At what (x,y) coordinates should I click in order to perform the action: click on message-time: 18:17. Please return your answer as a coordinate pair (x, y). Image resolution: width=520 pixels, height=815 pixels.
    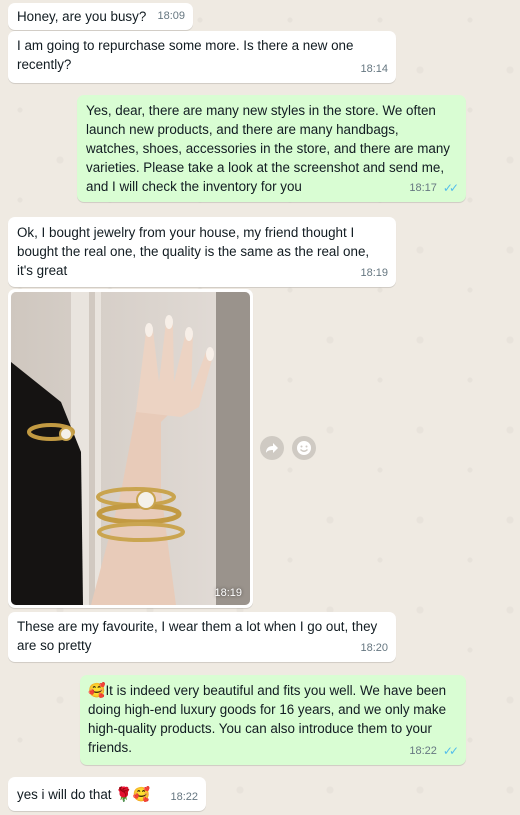
    Looking at the image, I should click on (423, 188).